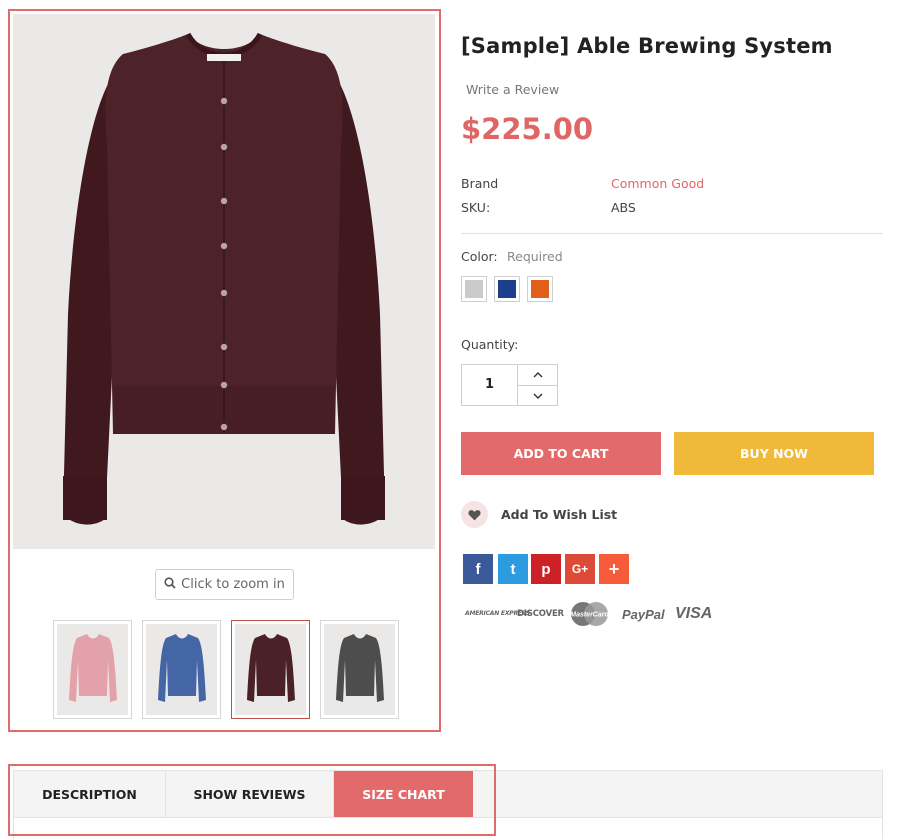 Image resolution: width=907 pixels, height=839 pixels. I want to click on facebook-icon: f, so click(478, 569).